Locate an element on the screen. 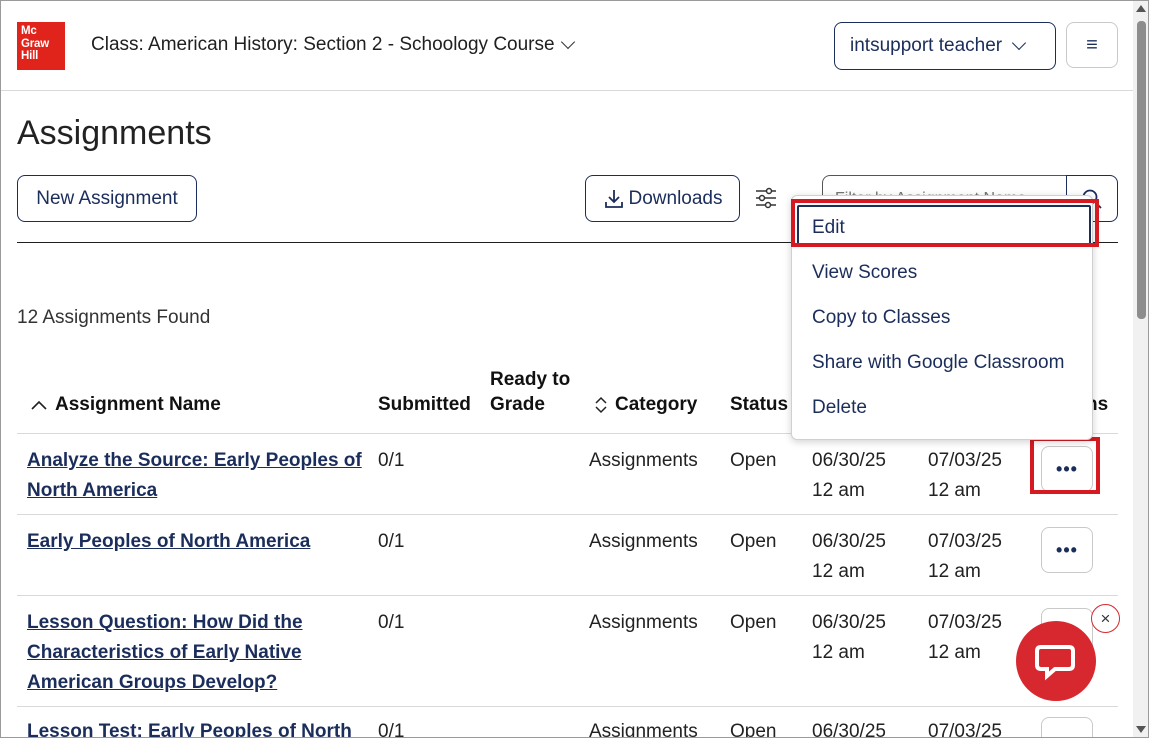 This screenshot has width=1149, height=738. downloads-button: Downloads is located at coordinates (662, 198).